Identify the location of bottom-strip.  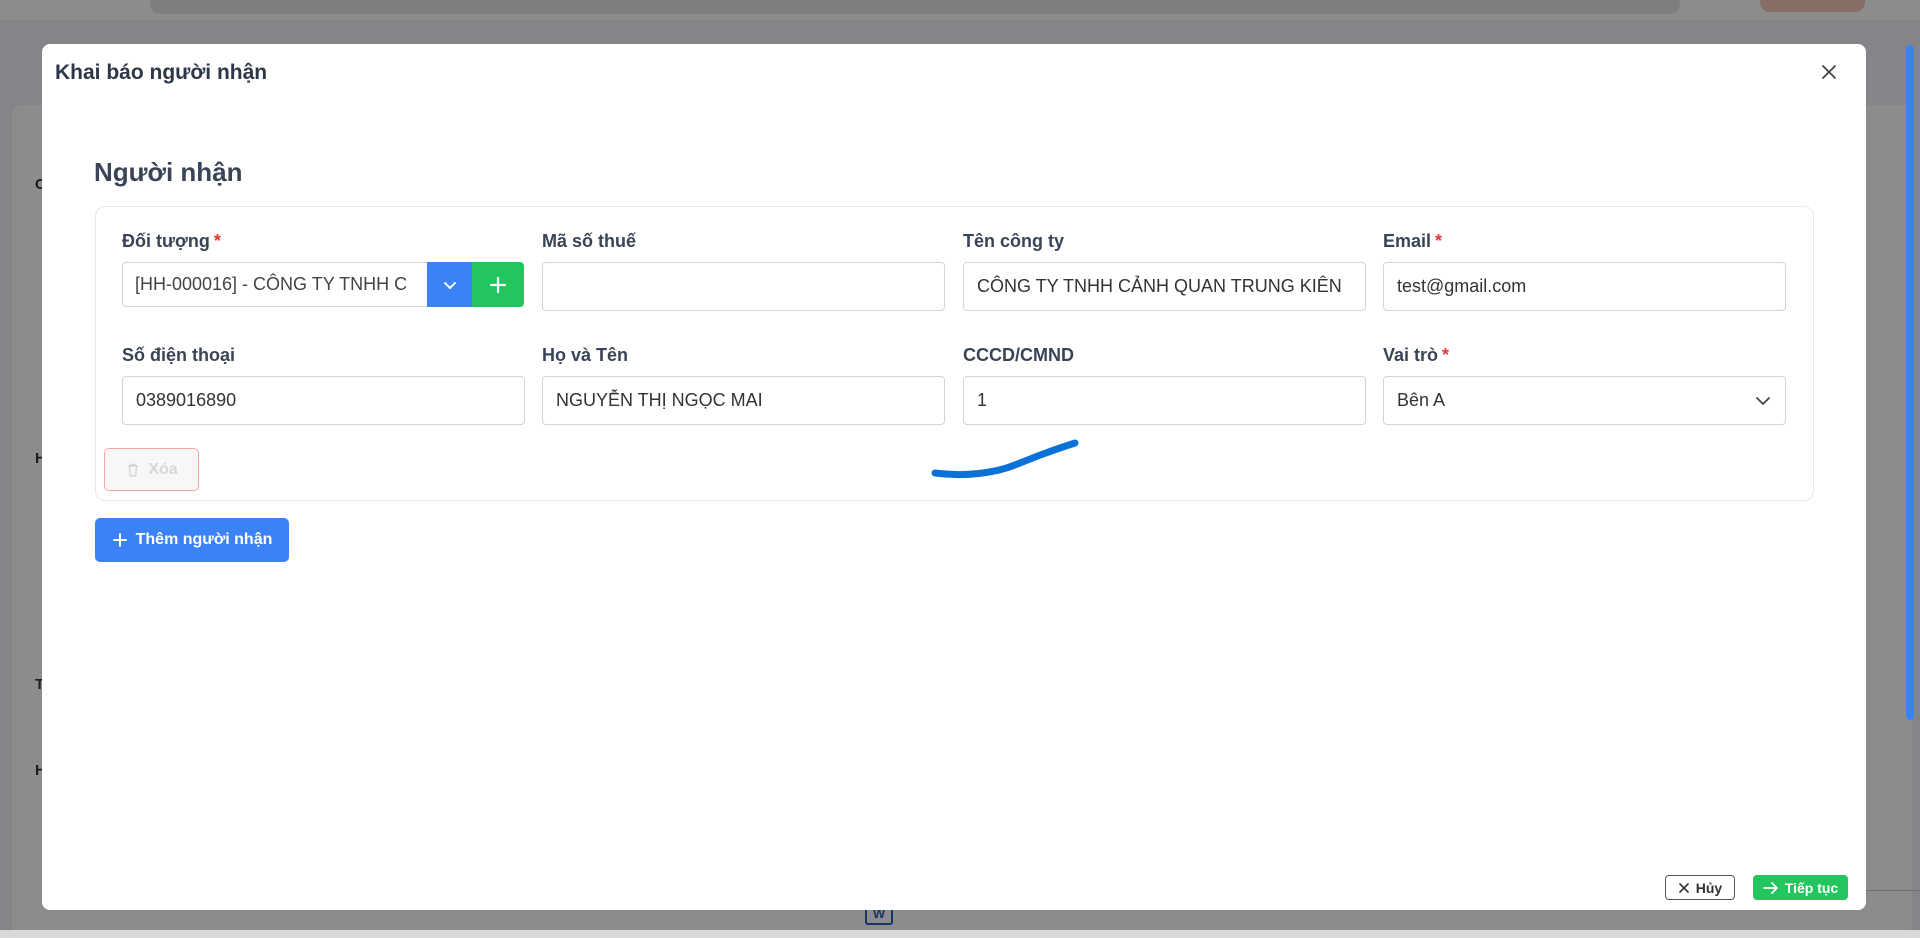
(960, 934).